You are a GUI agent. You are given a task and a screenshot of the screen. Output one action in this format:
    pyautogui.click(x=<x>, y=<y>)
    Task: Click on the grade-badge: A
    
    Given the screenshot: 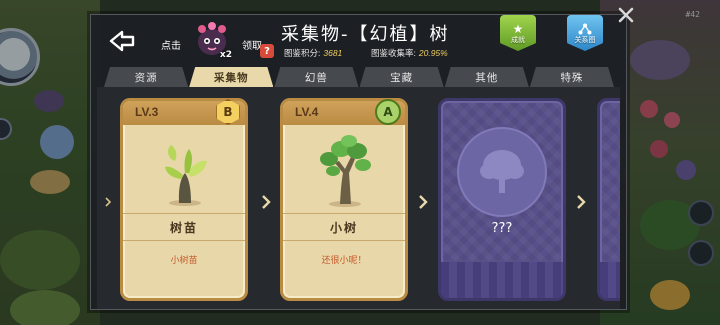 What is the action you would take?
    pyautogui.click(x=388, y=112)
    